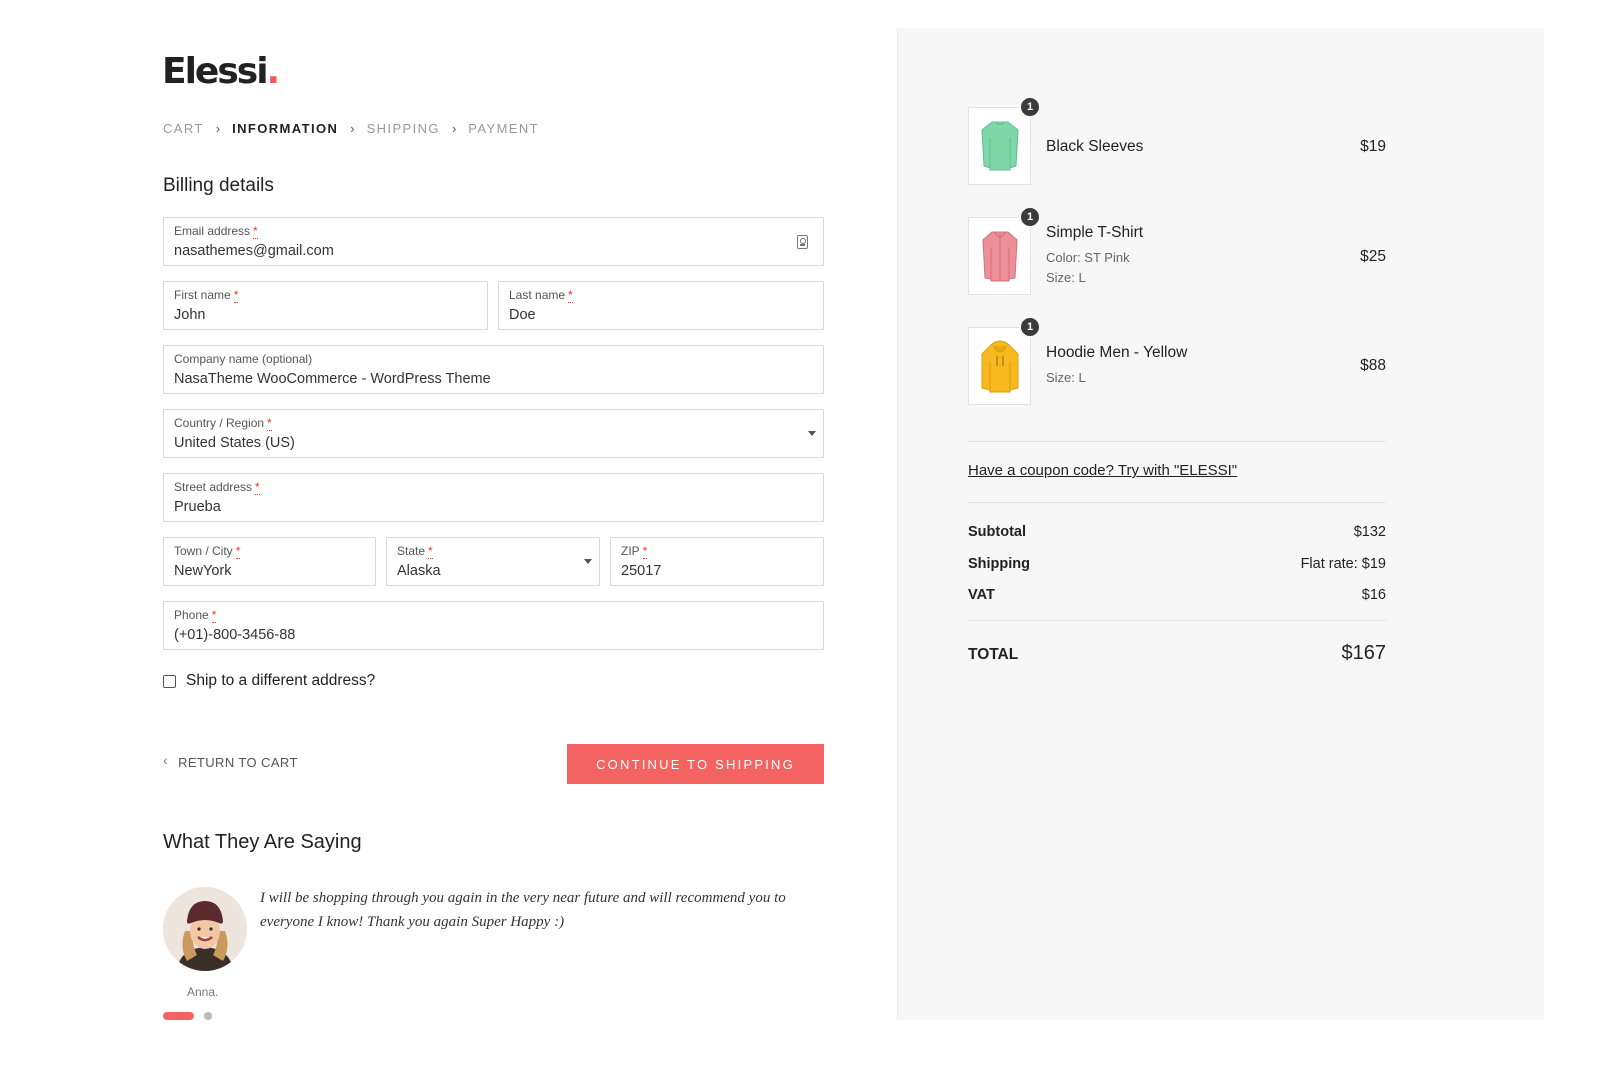 The width and height of the screenshot is (1599, 1067). What do you see at coordinates (993, 654) in the screenshot?
I see `total-label: TOTAL` at bounding box center [993, 654].